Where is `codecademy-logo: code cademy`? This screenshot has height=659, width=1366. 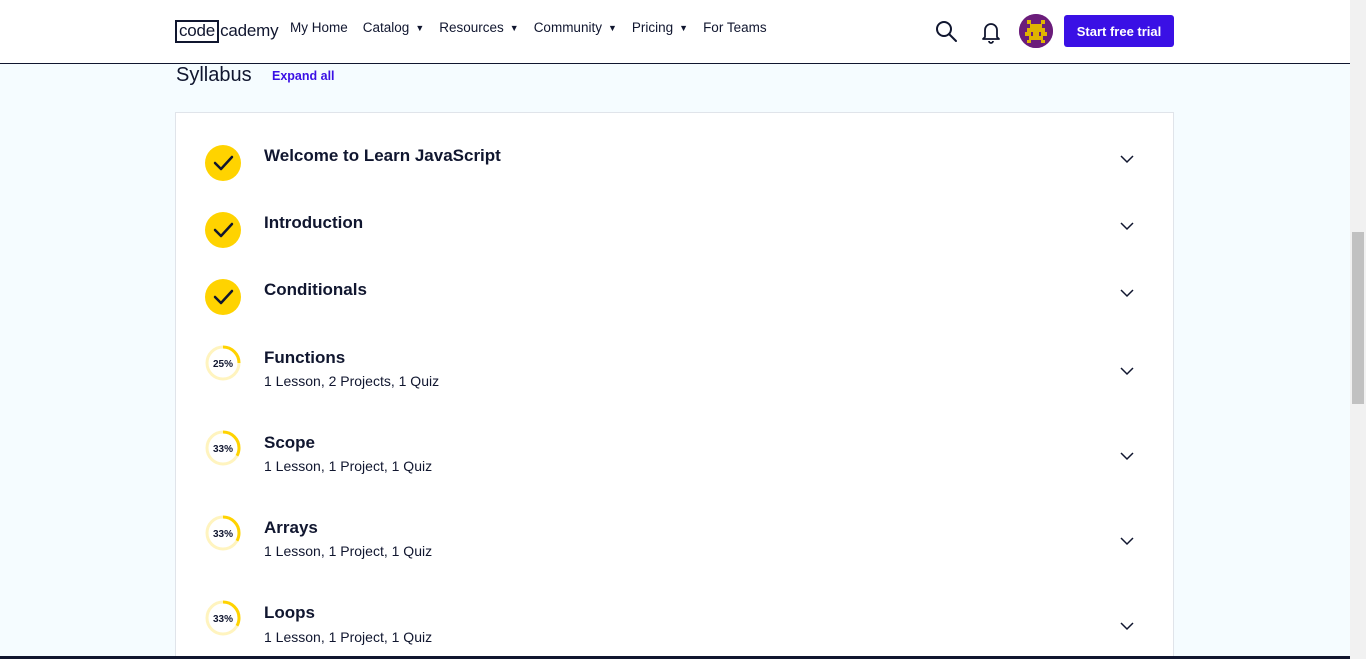 codecademy-logo: code cademy is located at coordinates (227, 31).